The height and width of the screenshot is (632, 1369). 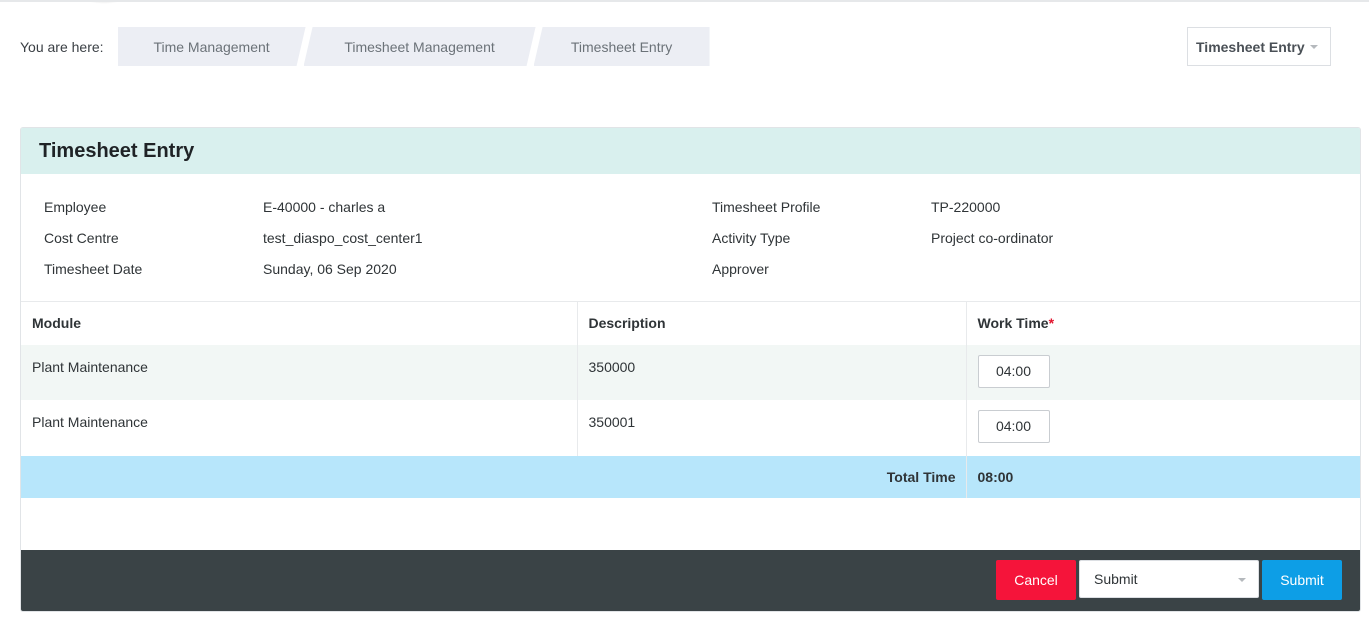 I want to click on timesheet-date-value: Sunday, 06 Sep 2020, so click(x=330, y=269).